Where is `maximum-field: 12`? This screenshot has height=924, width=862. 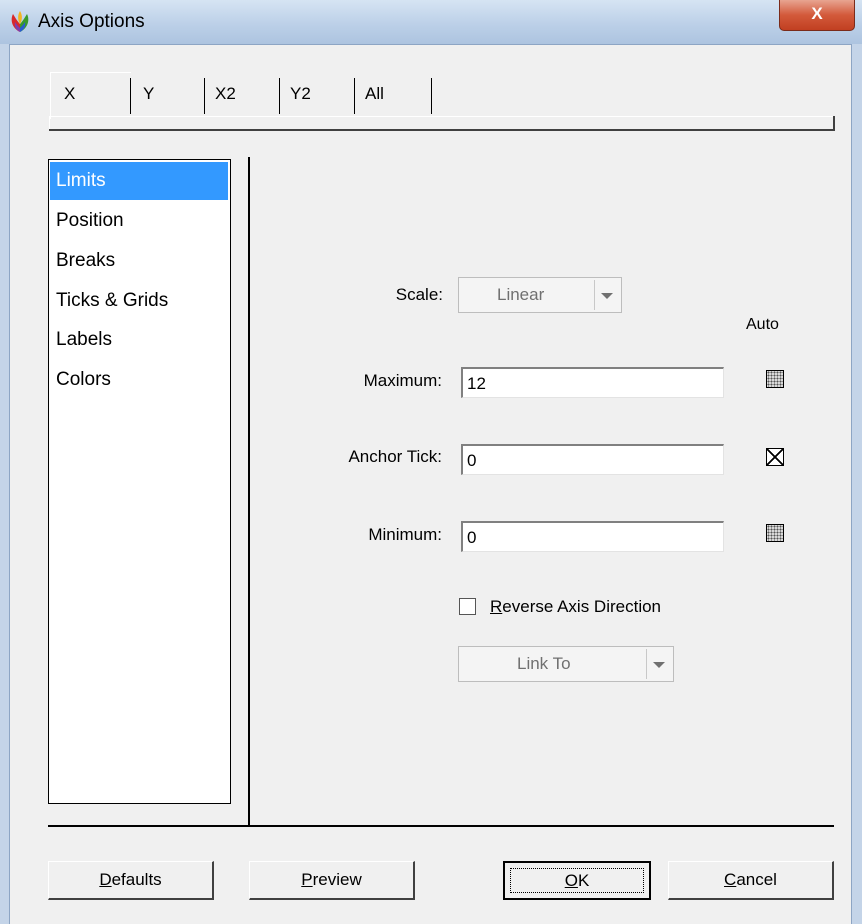
maximum-field: 12 is located at coordinates (592, 382).